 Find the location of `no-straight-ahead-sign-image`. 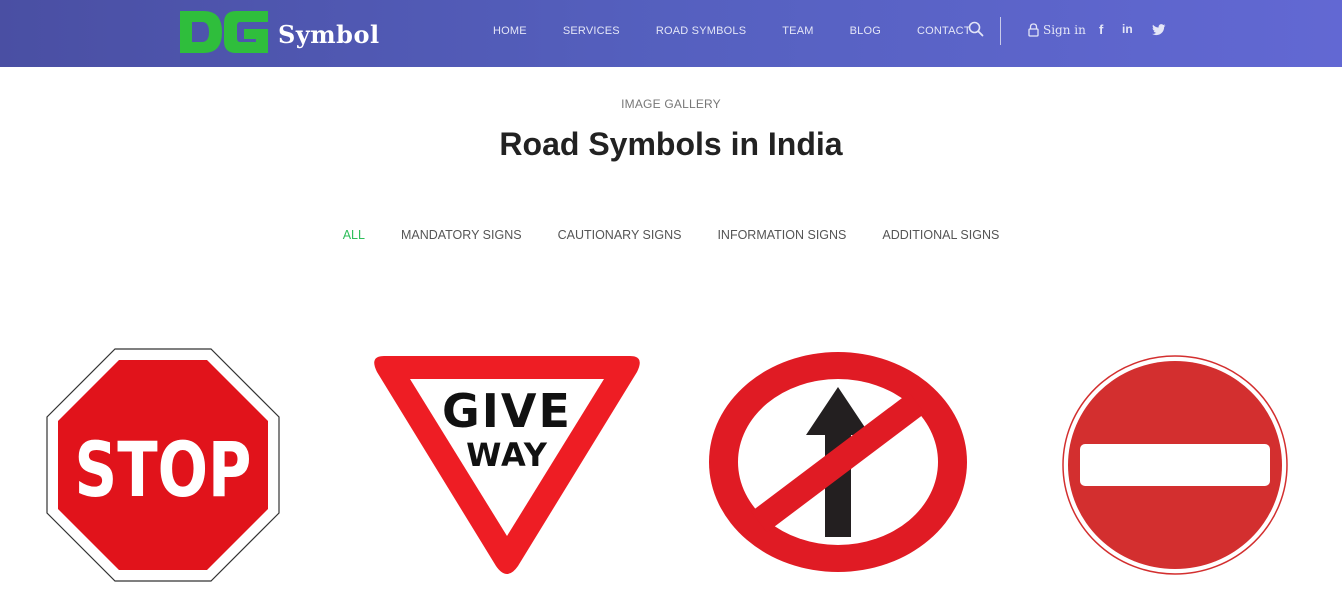

no-straight-ahead-sign-image is located at coordinates (838, 462).